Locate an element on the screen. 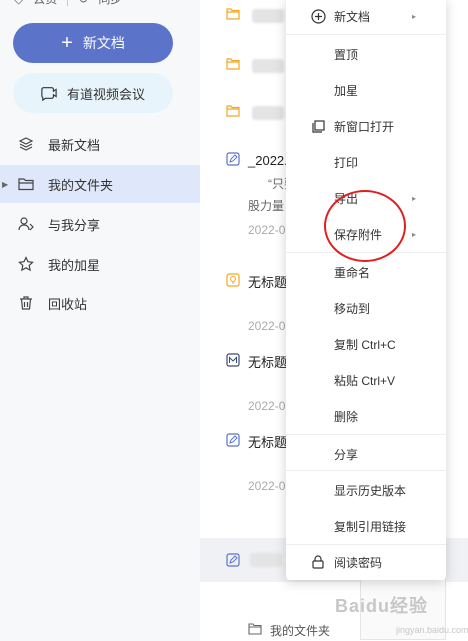  sidebar-item-recent: 最新文档 is located at coordinates (100, 144).